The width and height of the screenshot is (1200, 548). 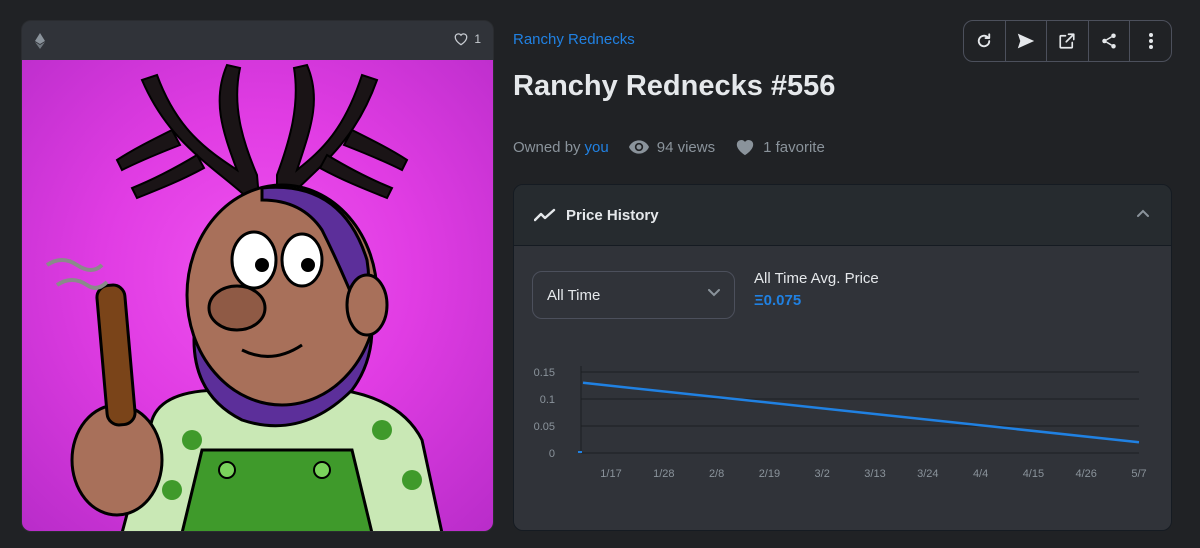 I want to click on x-tick-label: 2/19, so click(x=769, y=474).